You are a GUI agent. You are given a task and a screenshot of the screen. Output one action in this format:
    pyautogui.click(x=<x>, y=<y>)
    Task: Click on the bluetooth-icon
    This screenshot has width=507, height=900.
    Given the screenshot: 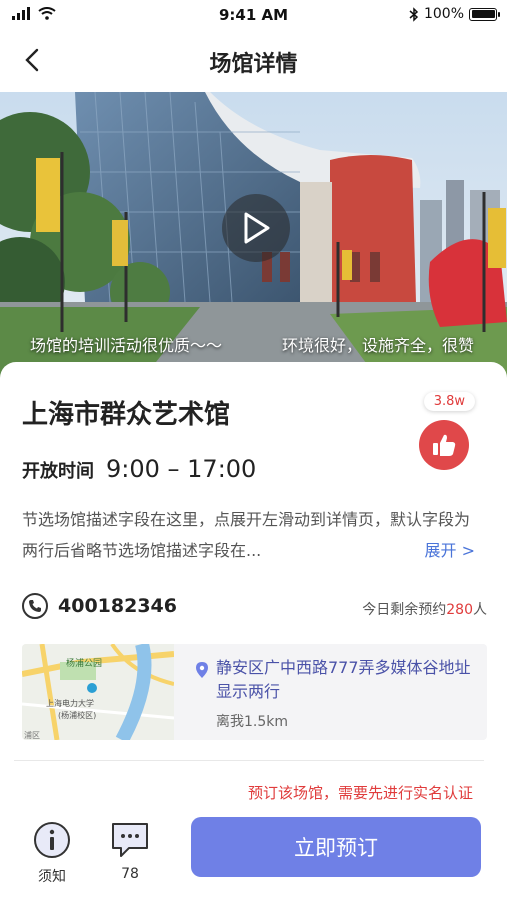 What is the action you would take?
    pyautogui.click(x=414, y=14)
    